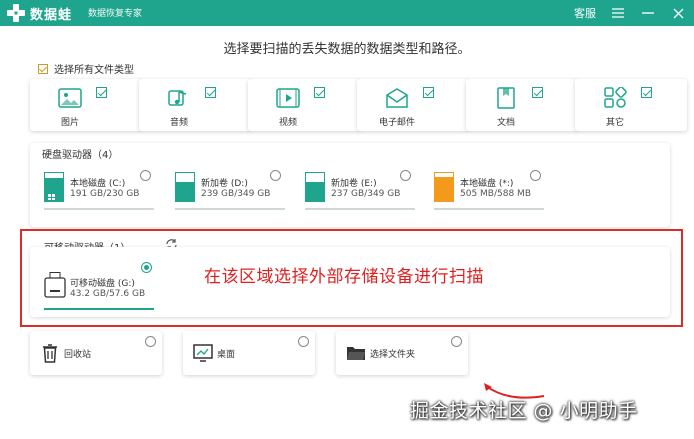 The width and height of the screenshot is (694, 439). What do you see at coordinates (51, 15) in the screenshot?
I see `app-name: 数据蛙` at bounding box center [51, 15].